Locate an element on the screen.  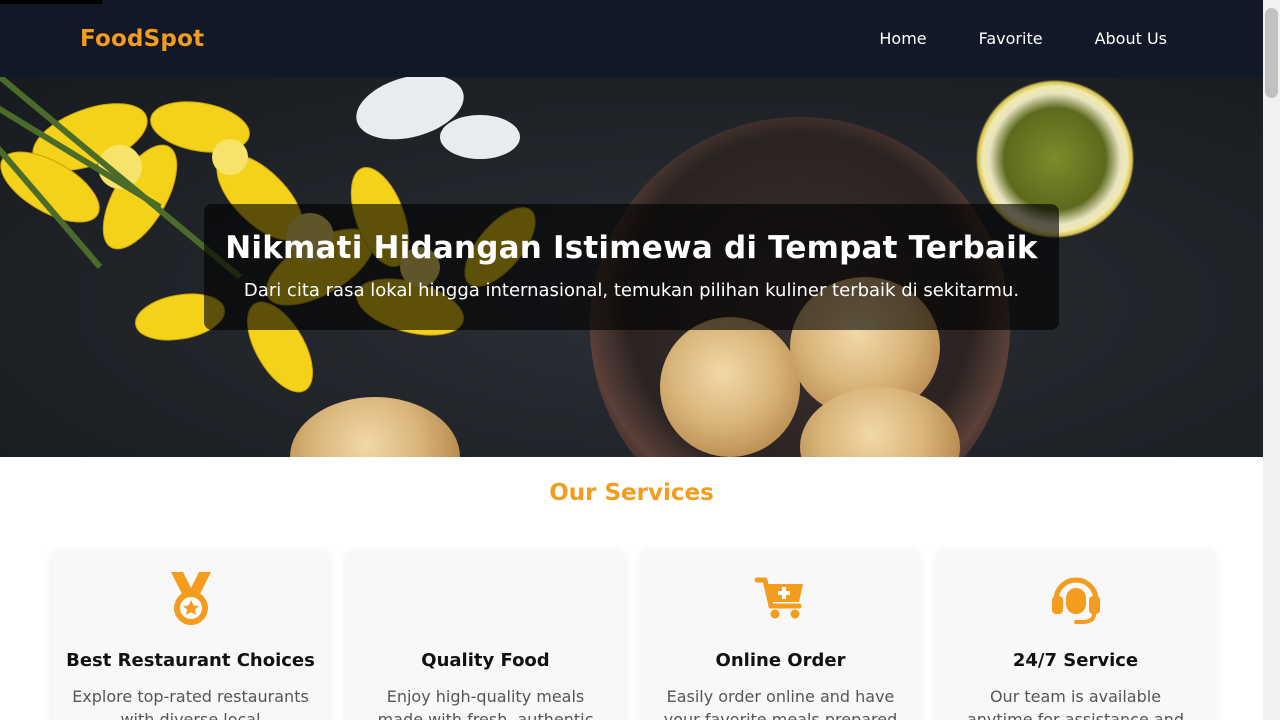
nav-links: Home Favorite About Us is located at coordinates (1023, 38).